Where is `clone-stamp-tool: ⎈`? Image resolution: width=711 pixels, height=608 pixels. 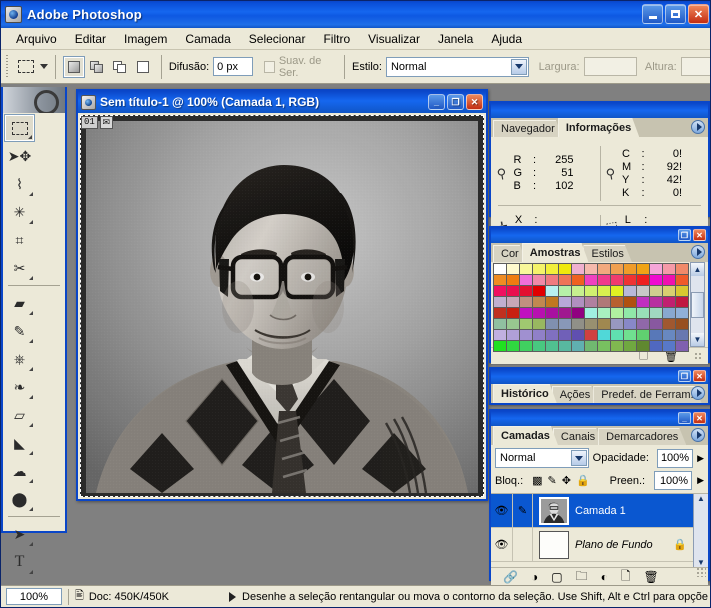
clone-stamp-tool: ⎈ is located at coordinates (19, 359).